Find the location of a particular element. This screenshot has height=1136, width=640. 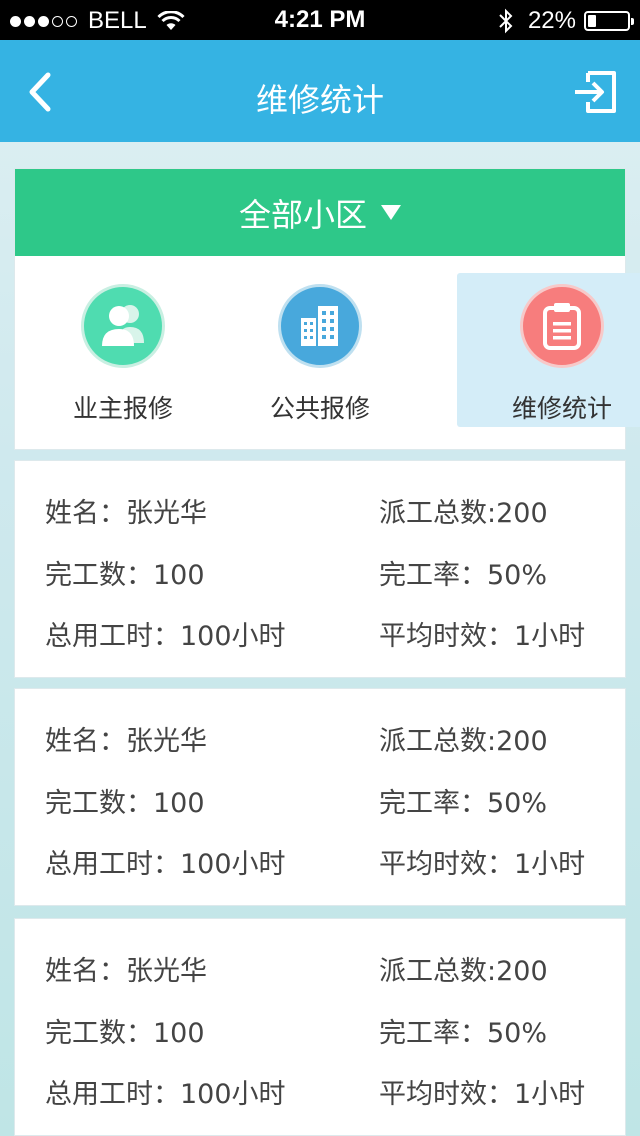

community-selector-label: 全部小区 is located at coordinates (302, 214).